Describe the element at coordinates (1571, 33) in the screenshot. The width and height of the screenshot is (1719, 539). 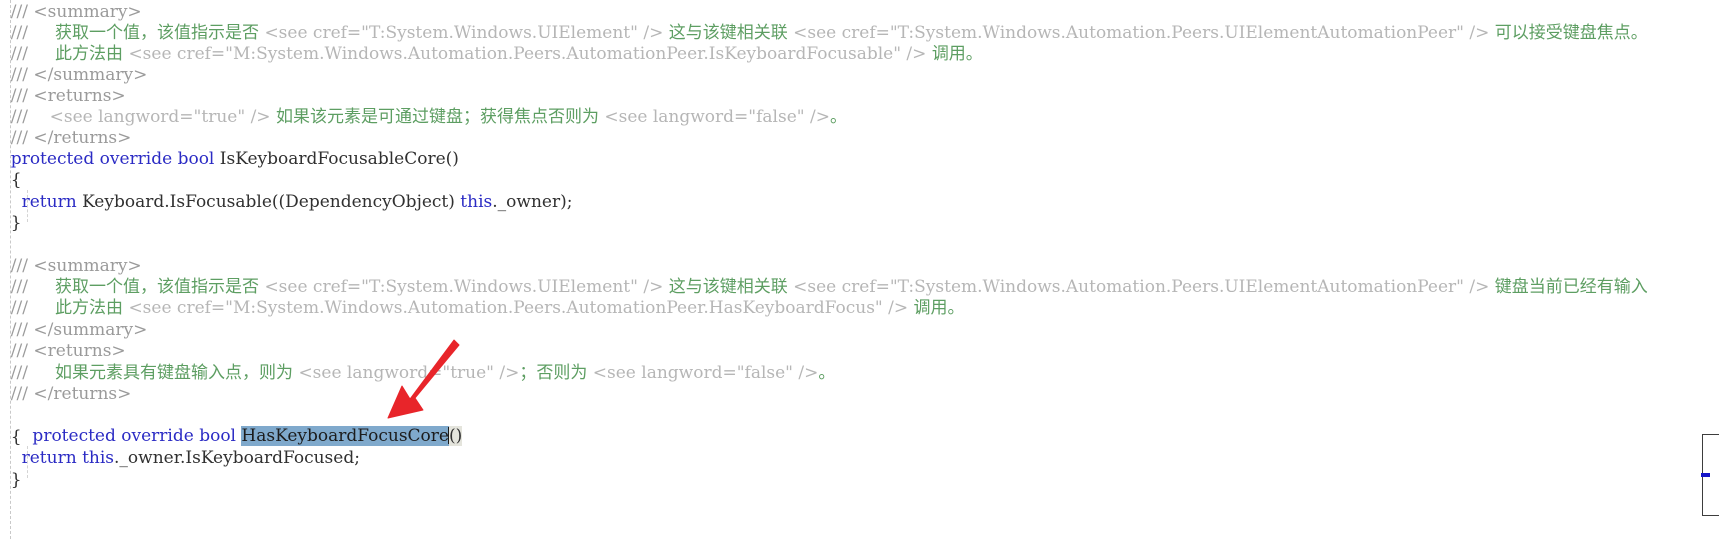
I see `code-token: 可以接受键盘焦点。` at that location.